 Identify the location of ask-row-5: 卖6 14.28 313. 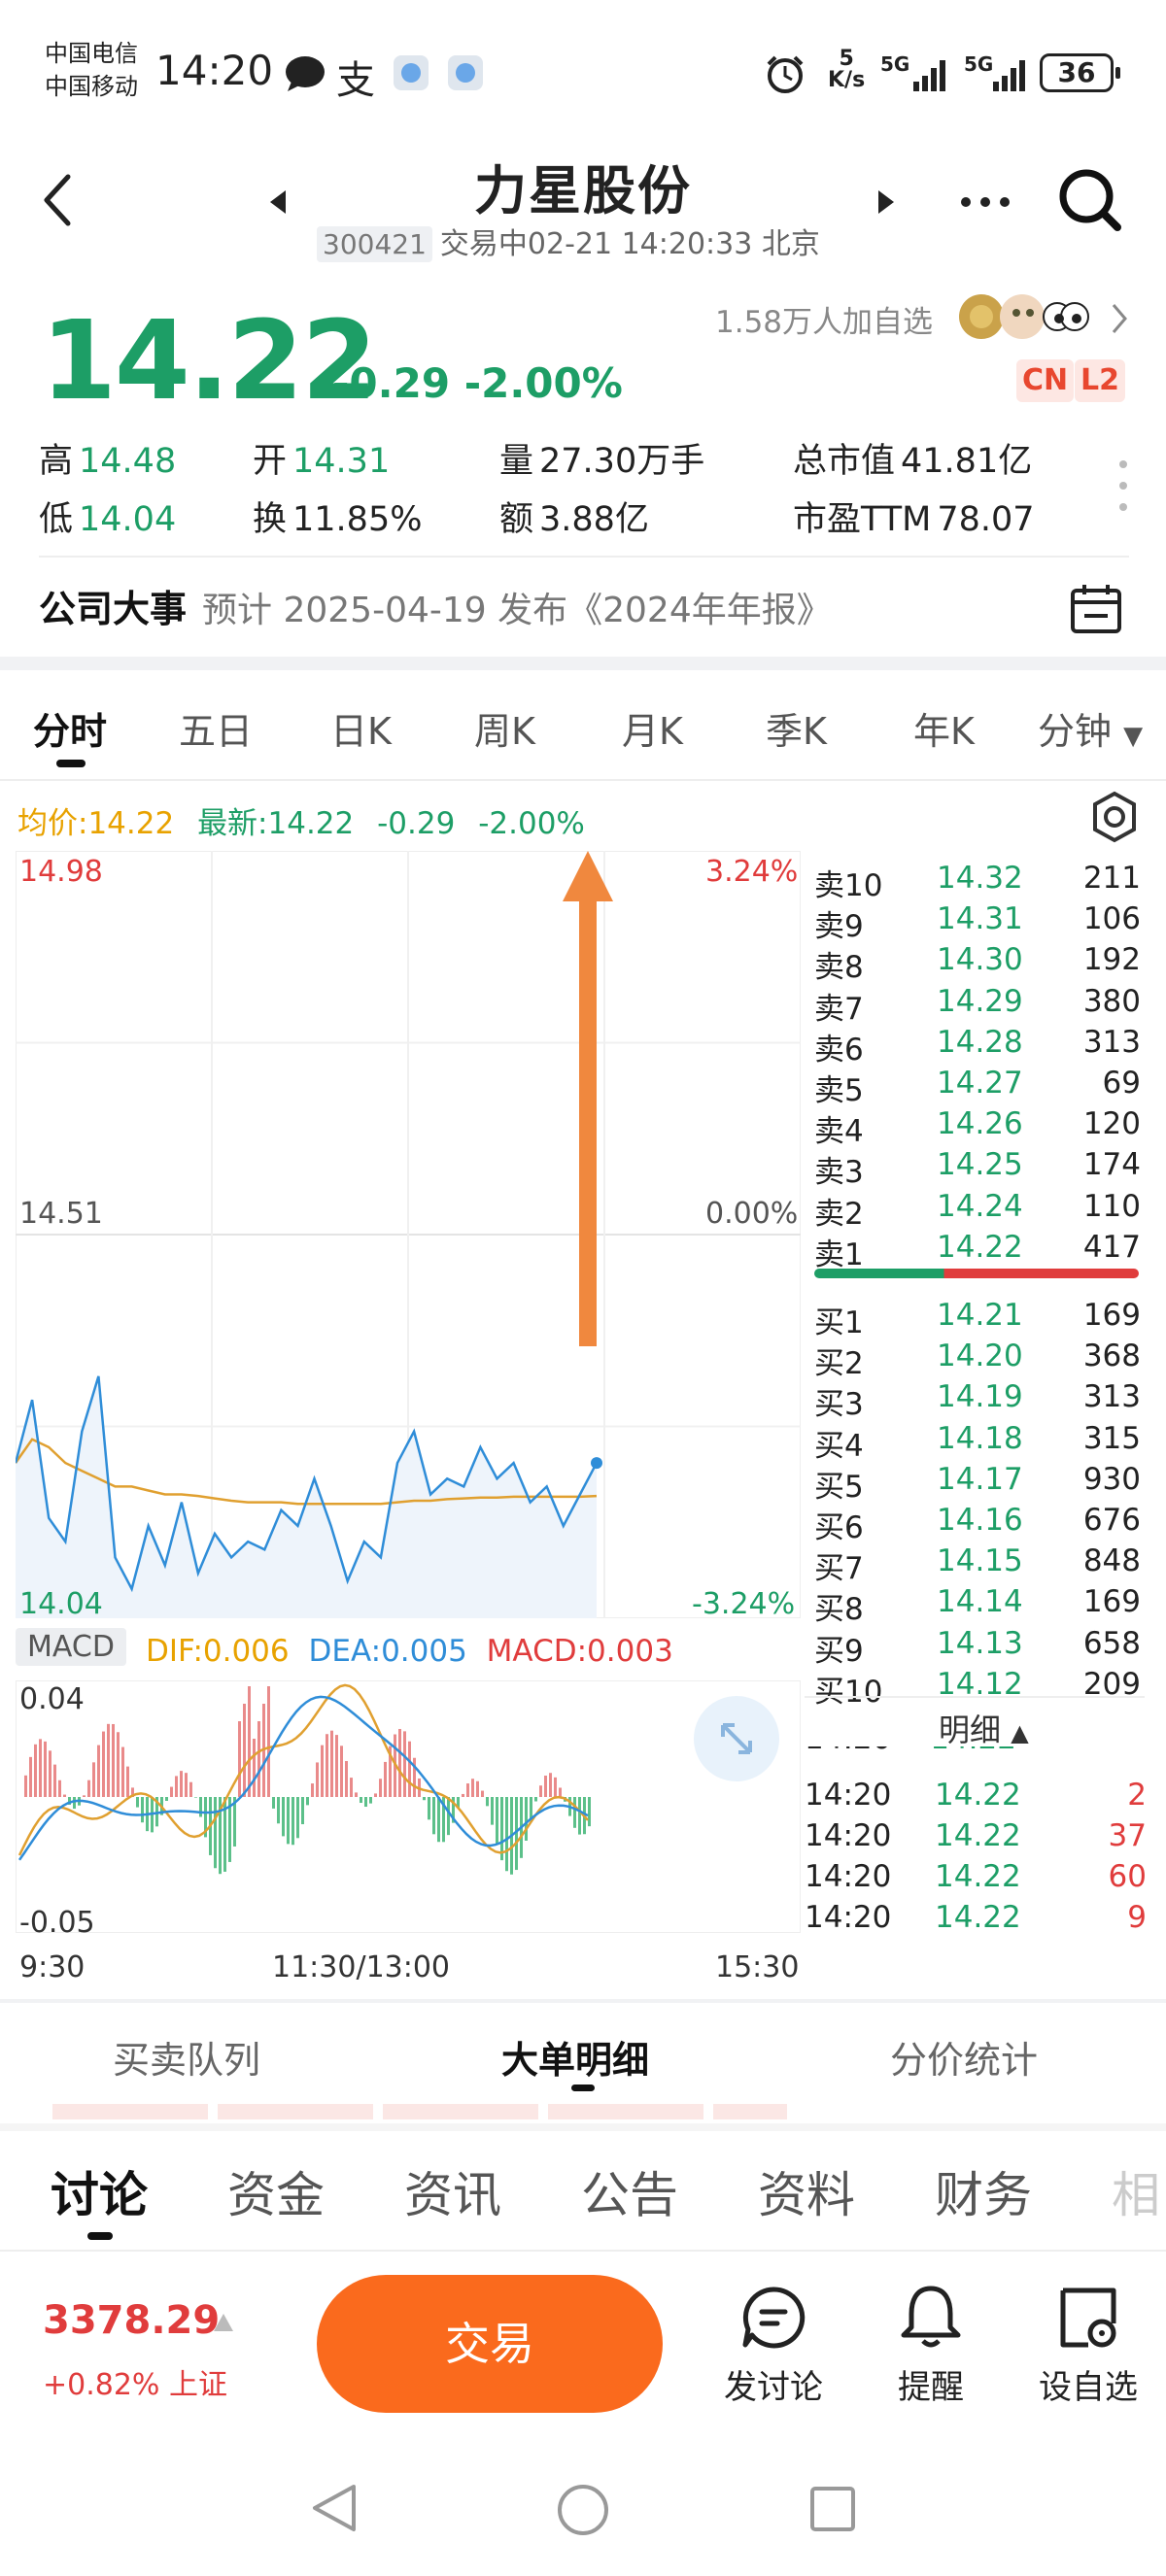
(977, 1046).